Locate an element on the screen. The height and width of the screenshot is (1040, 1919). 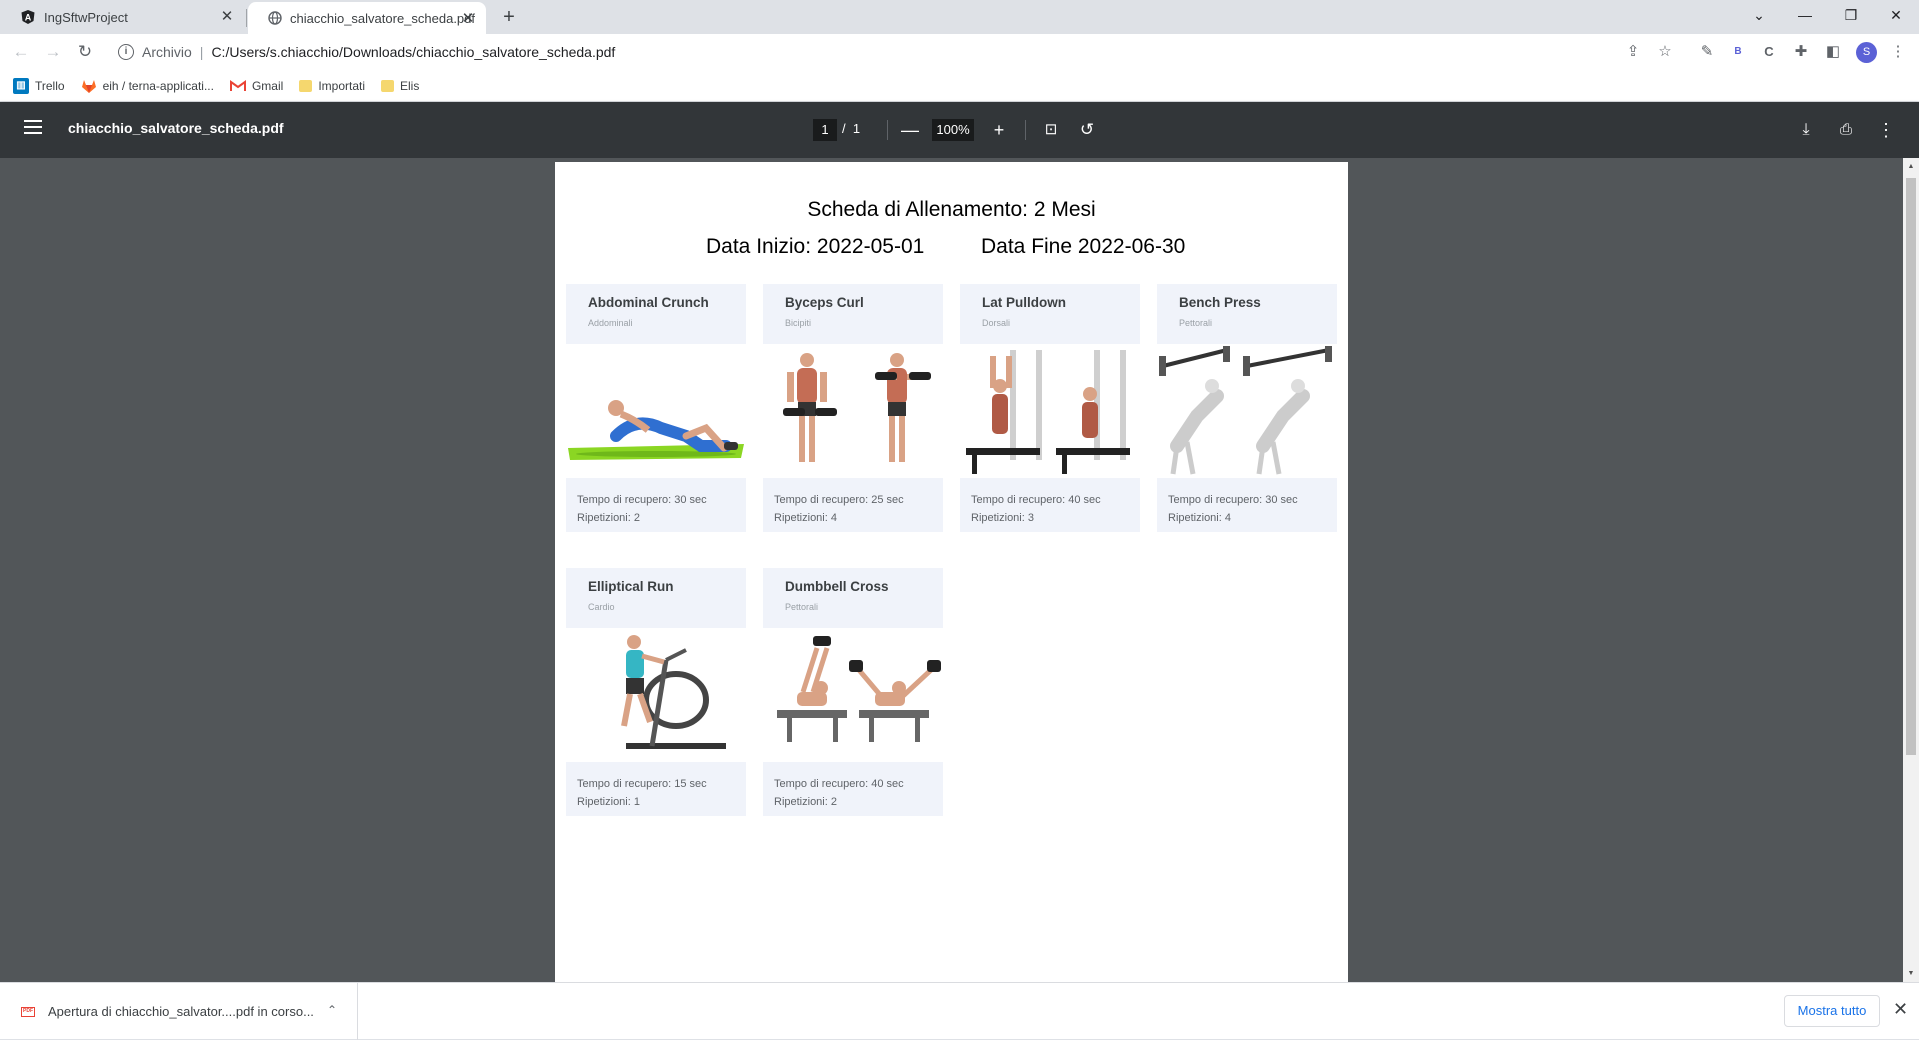
card-header: Dumbbell Cross Pettorali is located at coordinates (853, 598).